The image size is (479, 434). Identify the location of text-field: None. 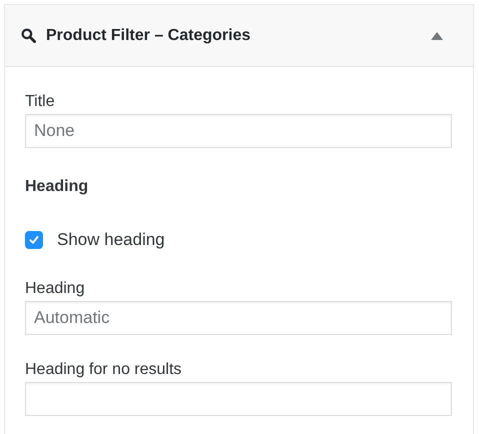
(238, 131).